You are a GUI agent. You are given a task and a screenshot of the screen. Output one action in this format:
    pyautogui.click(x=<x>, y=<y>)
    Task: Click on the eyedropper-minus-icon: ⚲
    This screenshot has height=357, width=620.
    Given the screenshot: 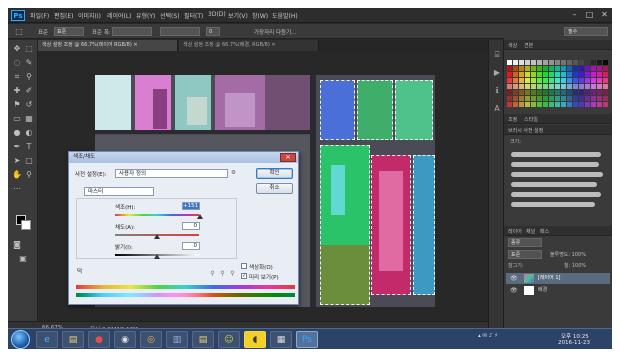 What is the action you would take?
    pyautogui.click(x=232, y=273)
    